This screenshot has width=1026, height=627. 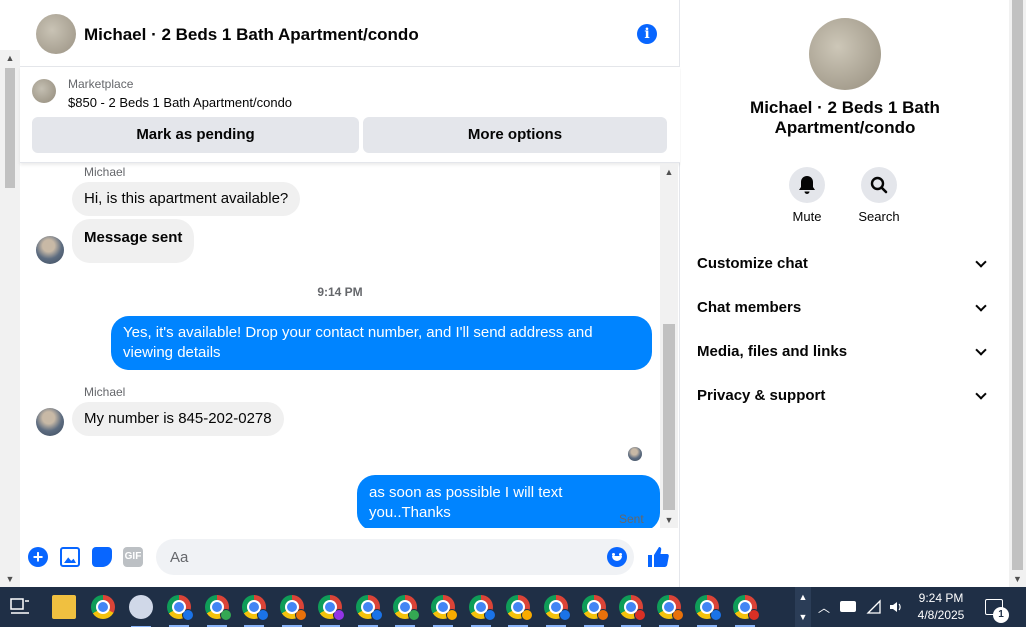 What do you see at coordinates (38, 557) in the screenshot?
I see `plus-icon: +` at bounding box center [38, 557].